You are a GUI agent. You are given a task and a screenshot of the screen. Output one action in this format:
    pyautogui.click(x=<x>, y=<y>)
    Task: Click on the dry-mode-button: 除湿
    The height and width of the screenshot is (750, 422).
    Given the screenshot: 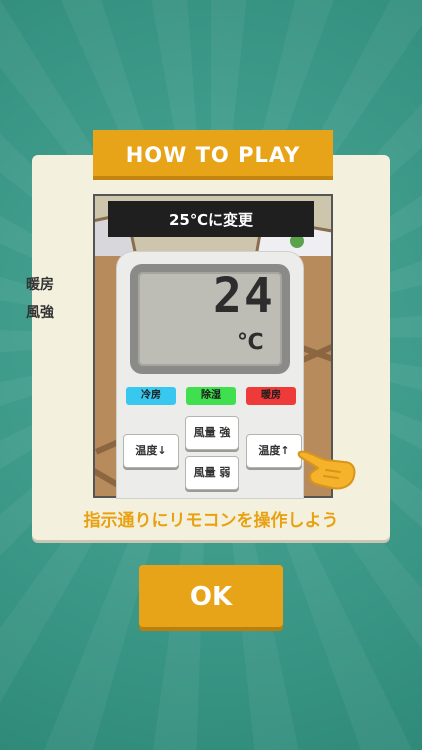 What is the action you would take?
    pyautogui.click(x=211, y=396)
    